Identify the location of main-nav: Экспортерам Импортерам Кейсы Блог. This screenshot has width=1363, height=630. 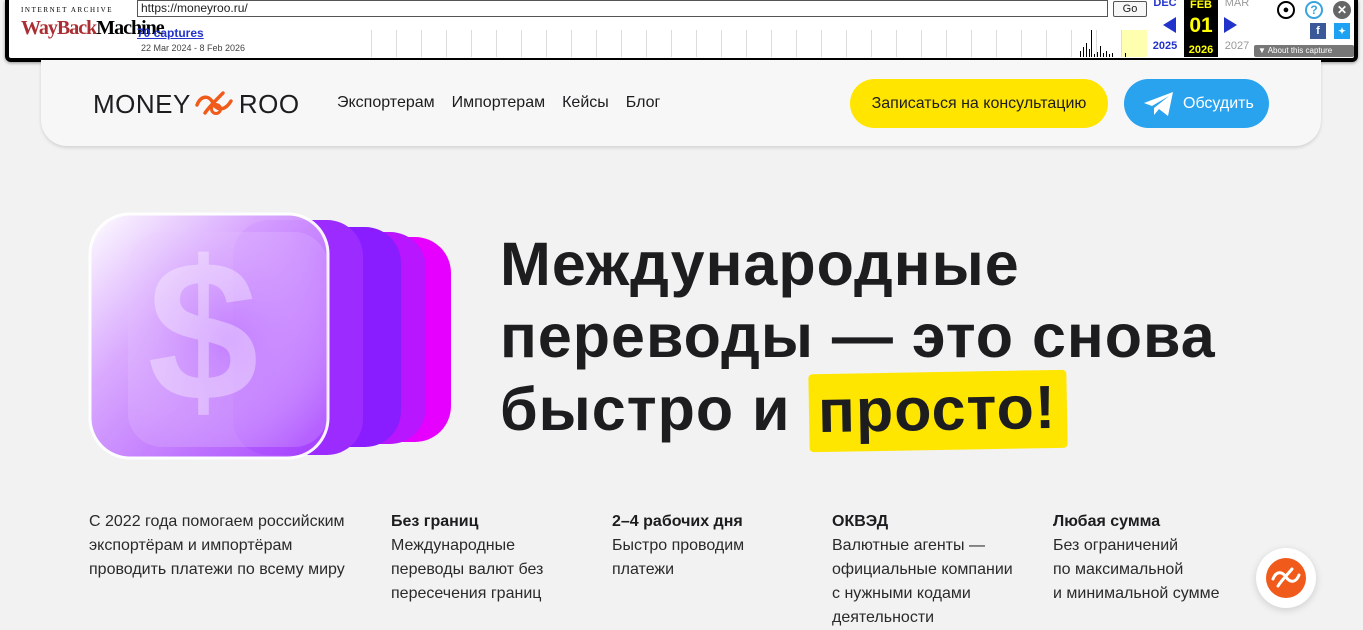
(498, 103).